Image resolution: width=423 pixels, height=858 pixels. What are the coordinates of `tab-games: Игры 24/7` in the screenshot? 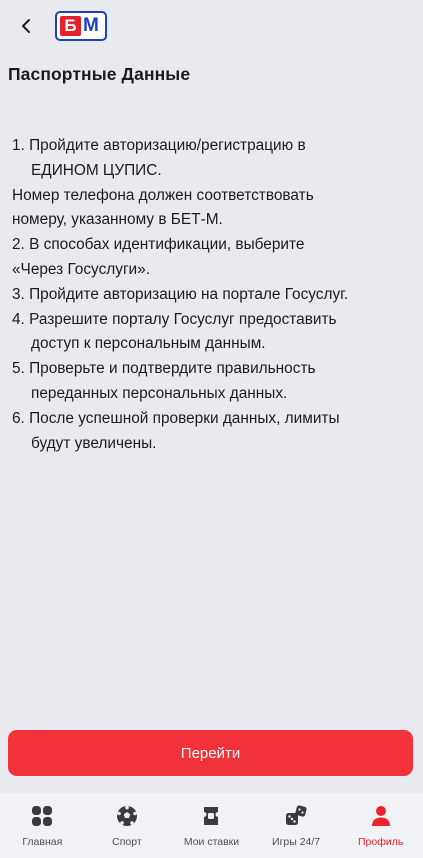 It's located at (296, 825).